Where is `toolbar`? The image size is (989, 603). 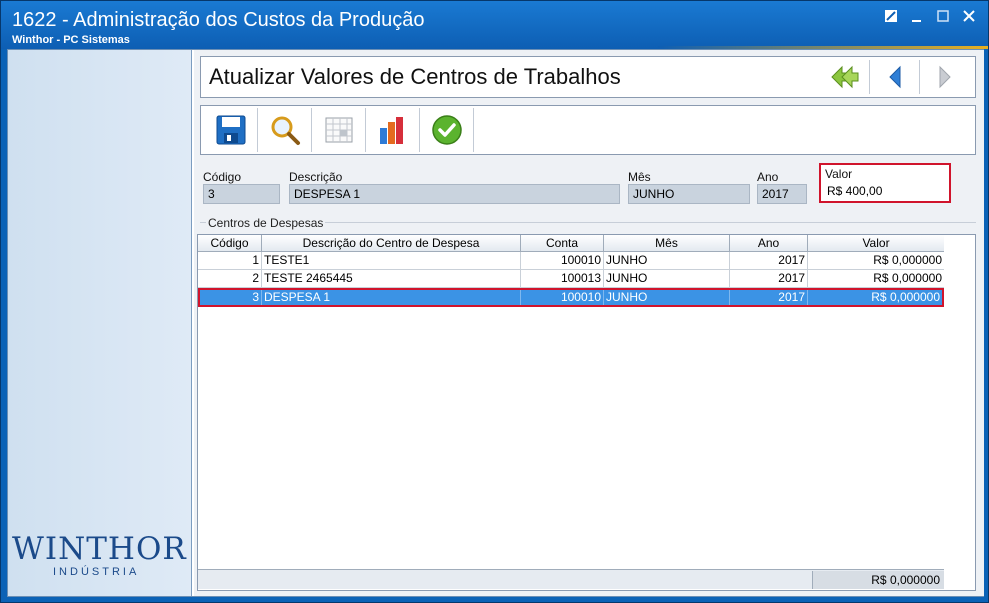 toolbar is located at coordinates (588, 130).